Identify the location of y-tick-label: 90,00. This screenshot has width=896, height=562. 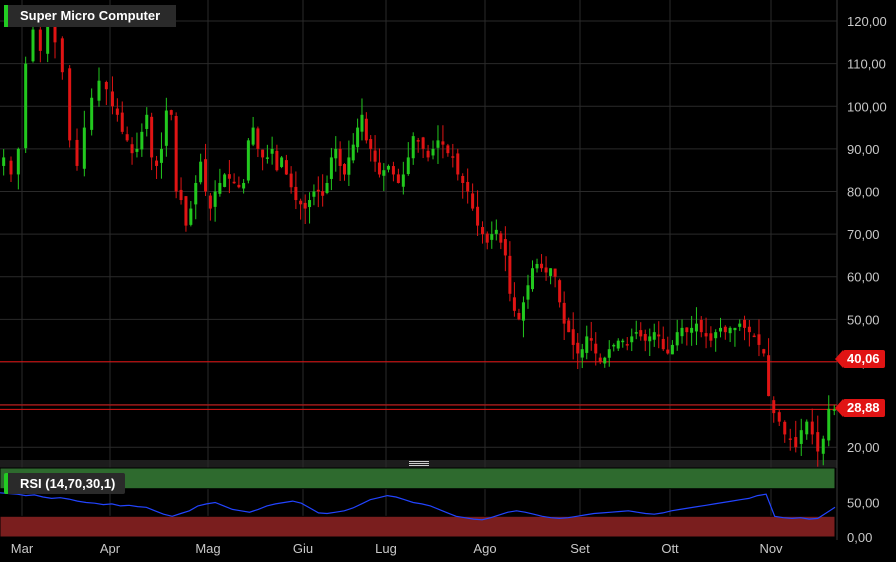
(863, 149).